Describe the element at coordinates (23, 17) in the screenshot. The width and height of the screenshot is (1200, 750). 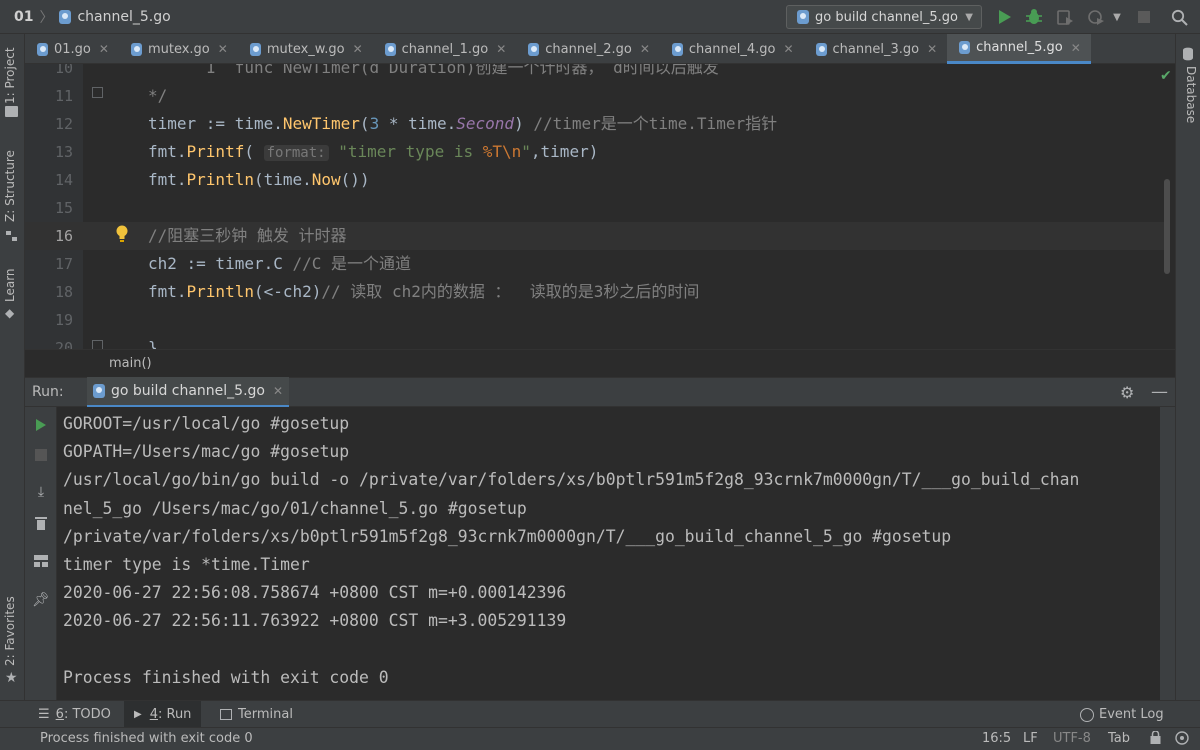
I see `breadcrumb-project: 01` at that location.